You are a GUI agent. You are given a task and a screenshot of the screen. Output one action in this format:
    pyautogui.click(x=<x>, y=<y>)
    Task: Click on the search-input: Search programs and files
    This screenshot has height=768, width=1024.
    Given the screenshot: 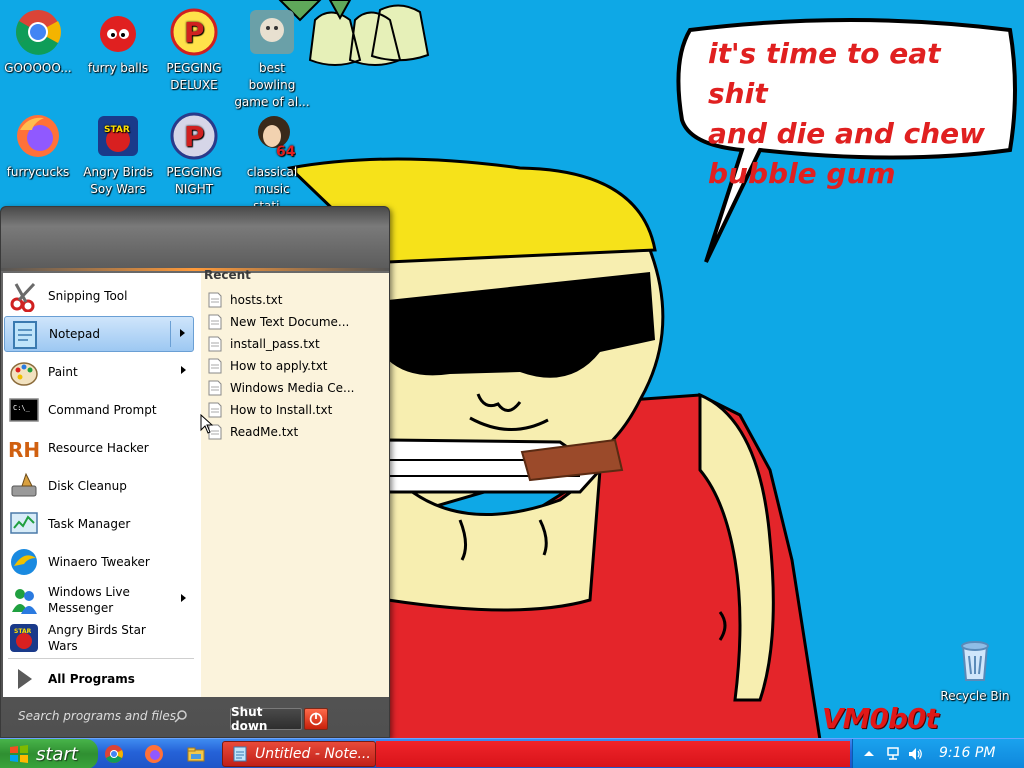 What is the action you would take?
    pyautogui.click(x=101, y=716)
    